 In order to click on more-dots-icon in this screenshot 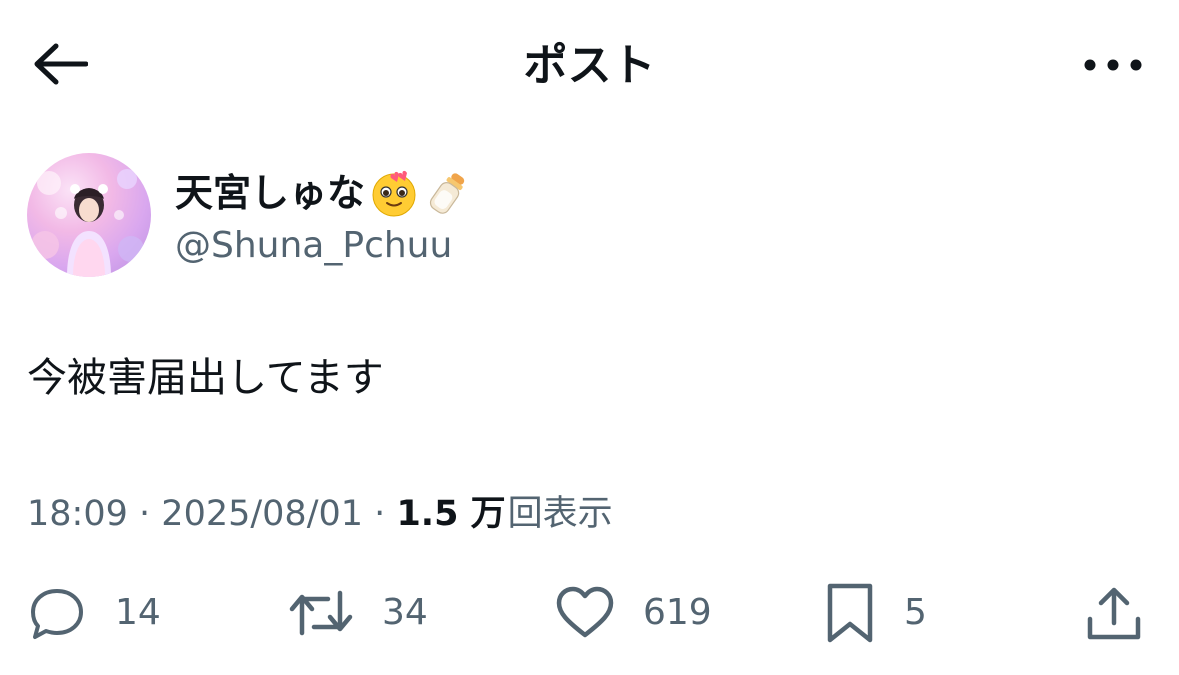, I will do `click(1113, 66)`.